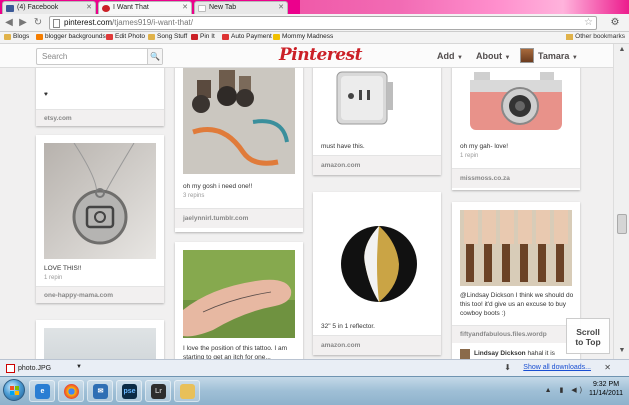 The height and width of the screenshot is (405, 629). I want to click on search-icon: 🔍, so click(154, 56).